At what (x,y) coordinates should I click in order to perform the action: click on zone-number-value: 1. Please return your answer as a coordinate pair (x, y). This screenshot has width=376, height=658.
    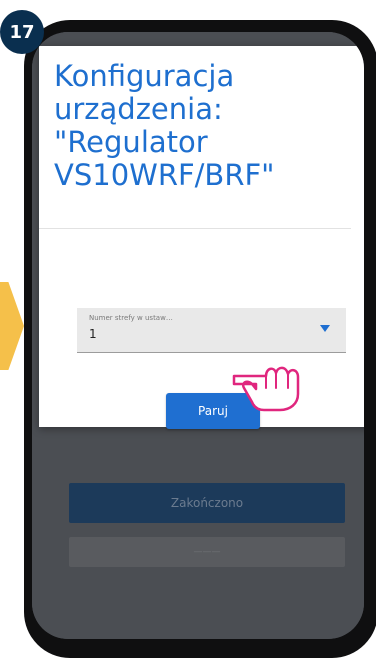
    Looking at the image, I should click on (93, 334).